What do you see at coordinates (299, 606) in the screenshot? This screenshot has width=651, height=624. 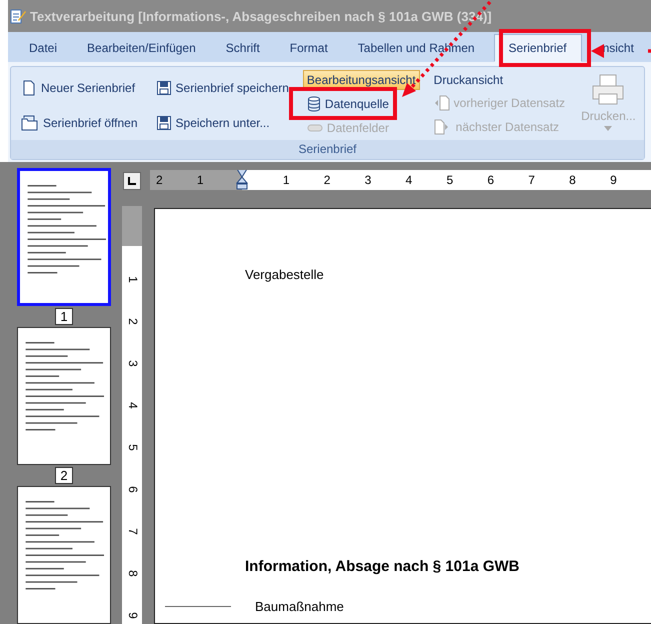 I see `document-text: Baumaßnahme` at bounding box center [299, 606].